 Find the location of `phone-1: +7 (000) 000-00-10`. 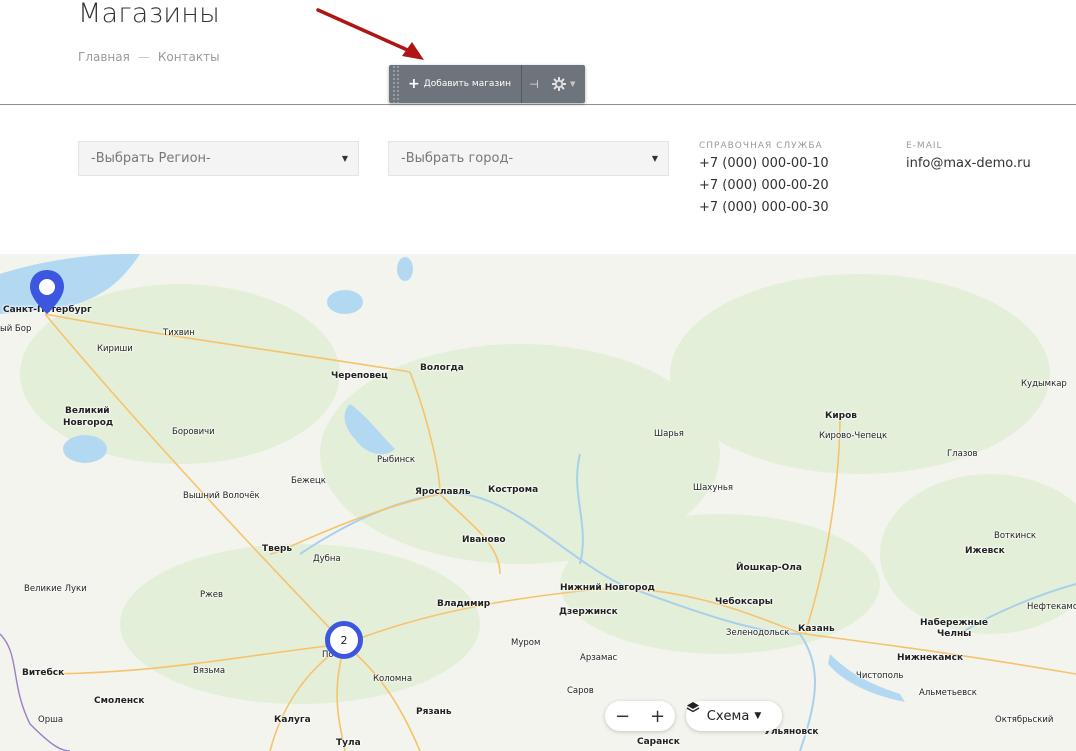

phone-1: +7 (000) 000-00-10 is located at coordinates (764, 163).